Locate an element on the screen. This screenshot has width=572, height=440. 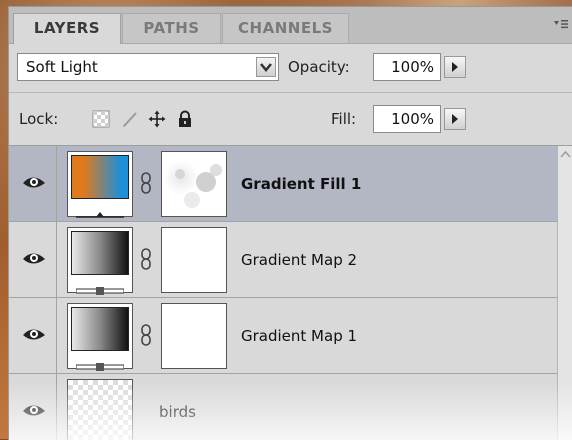
panel-menu-icon is located at coordinates (561, 24).